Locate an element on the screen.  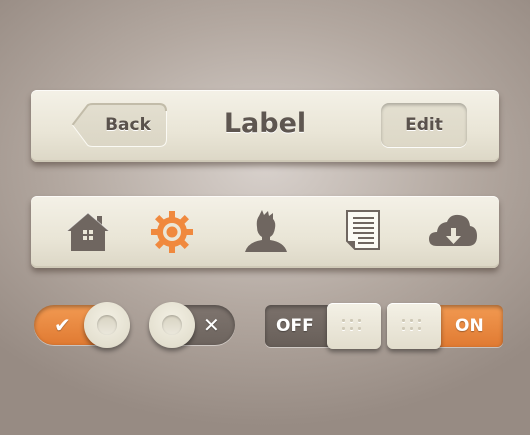
tab-cloud is located at coordinates (453, 232).